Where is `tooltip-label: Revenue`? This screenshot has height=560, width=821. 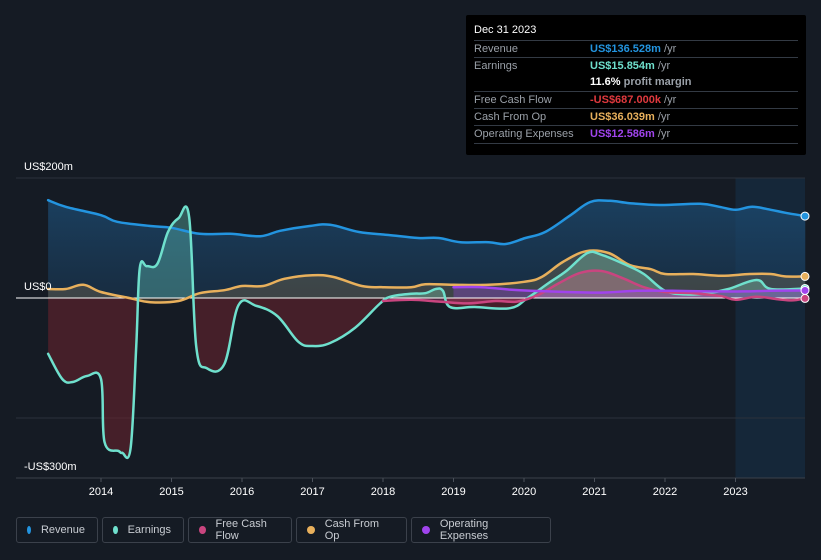
tooltip-label: Revenue is located at coordinates (496, 49).